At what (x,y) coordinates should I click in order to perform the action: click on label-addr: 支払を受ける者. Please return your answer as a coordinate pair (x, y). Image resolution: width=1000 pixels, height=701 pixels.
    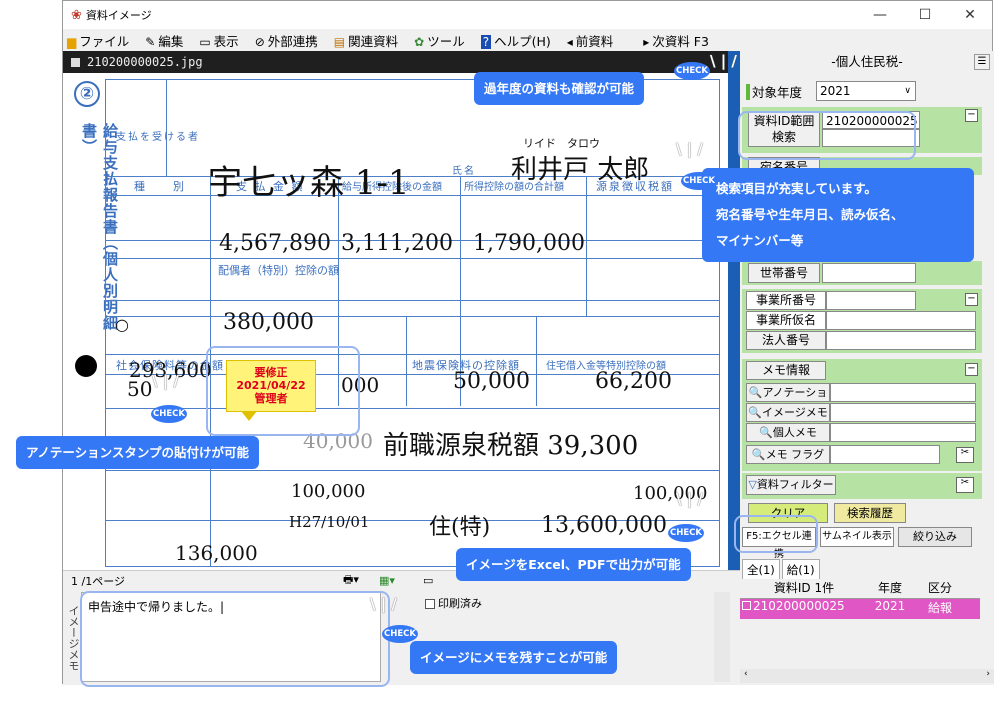
    Looking at the image, I should click on (158, 137).